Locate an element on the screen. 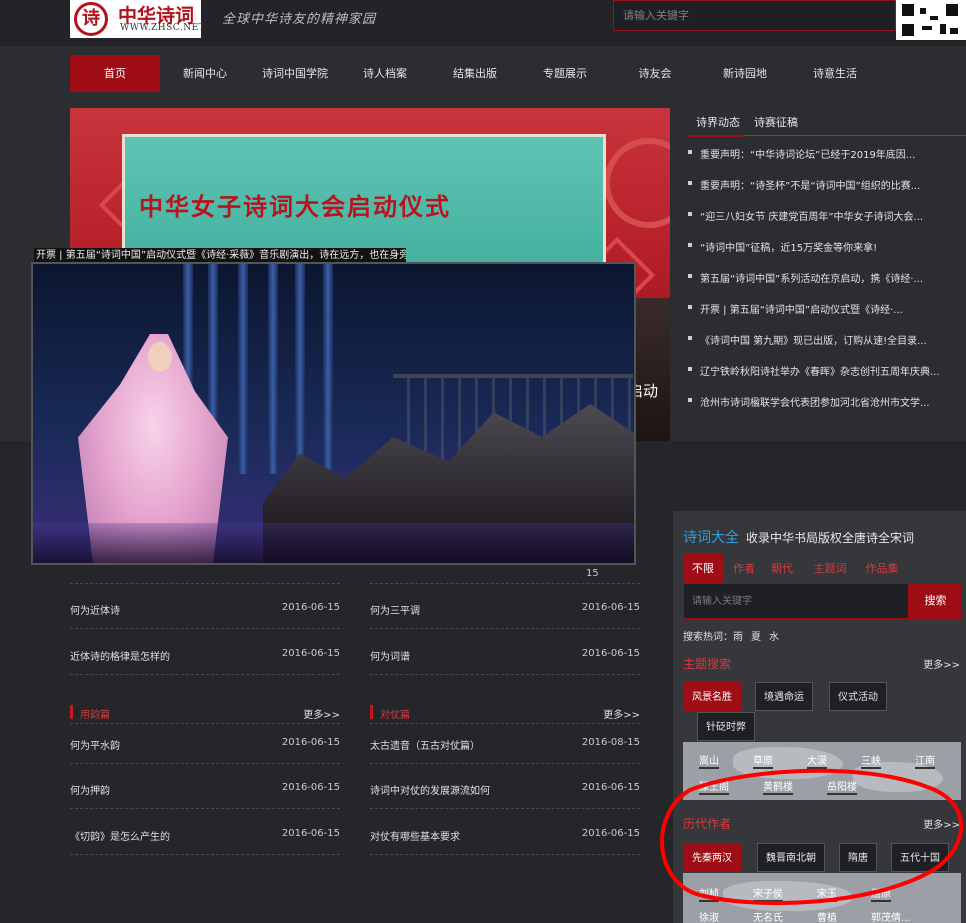 This screenshot has height=923, width=966. place-tag: 岳阳楼 is located at coordinates (842, 786).